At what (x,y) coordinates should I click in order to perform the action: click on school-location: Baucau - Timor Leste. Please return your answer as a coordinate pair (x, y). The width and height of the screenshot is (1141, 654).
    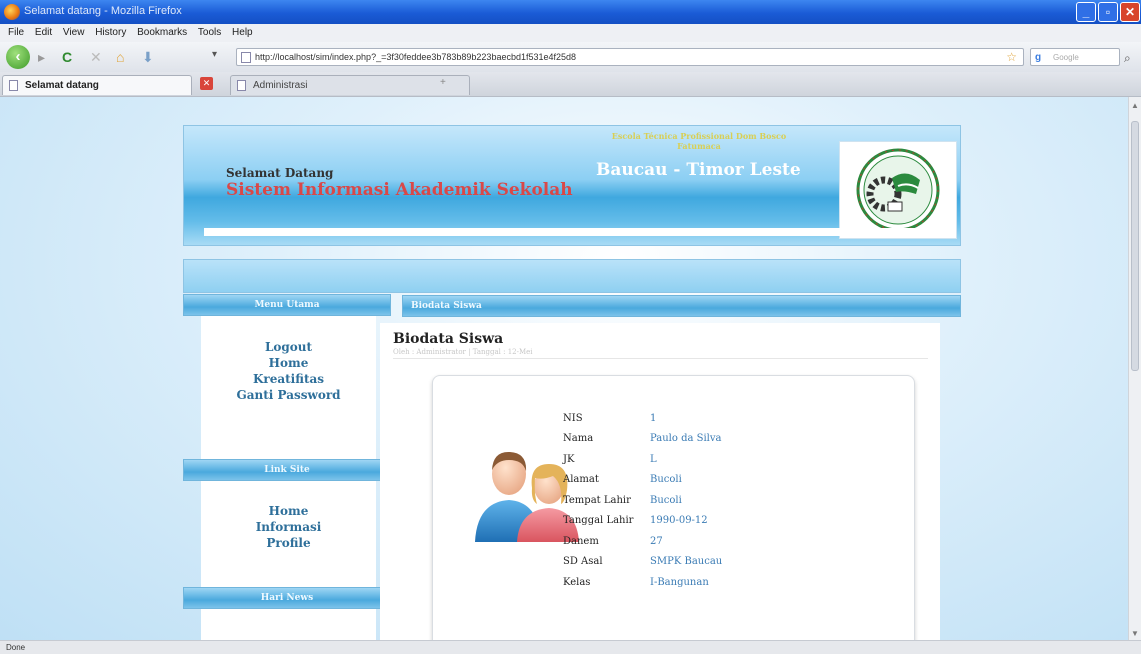
    Looking at the image, I should click on (698, 170).